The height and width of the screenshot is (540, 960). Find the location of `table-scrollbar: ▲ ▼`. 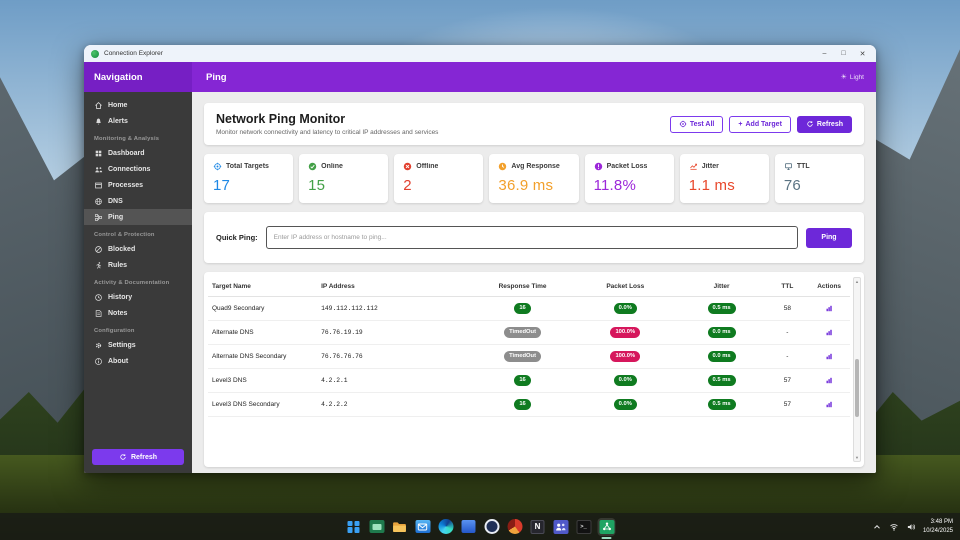

table-scrollbar: ▲ ▼ is located at coordinates (857, 369).